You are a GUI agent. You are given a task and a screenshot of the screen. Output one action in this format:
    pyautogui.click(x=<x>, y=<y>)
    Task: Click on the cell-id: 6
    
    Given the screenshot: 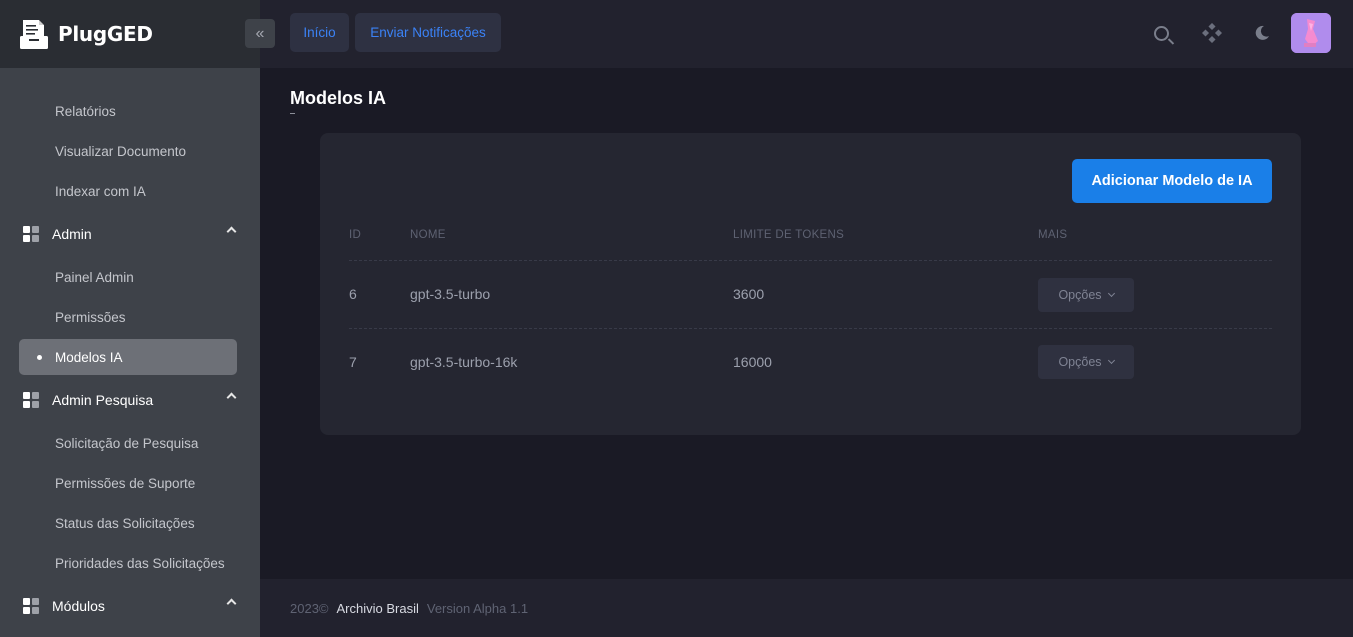 What is the action you would take?
    pyautogui.click(x=353, y=294)
    